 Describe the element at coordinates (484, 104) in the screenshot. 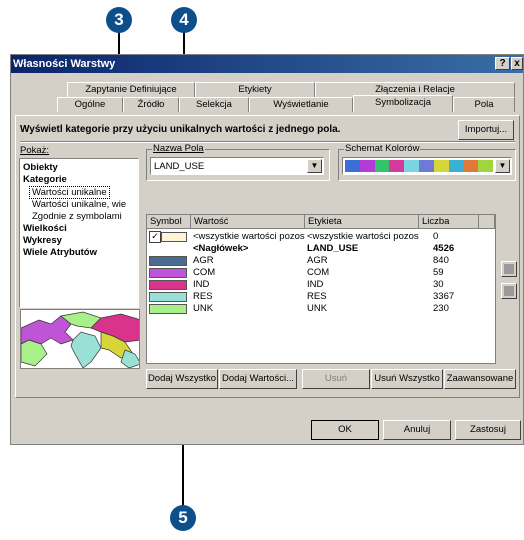

I see `tab-fields: Pola` at that location.